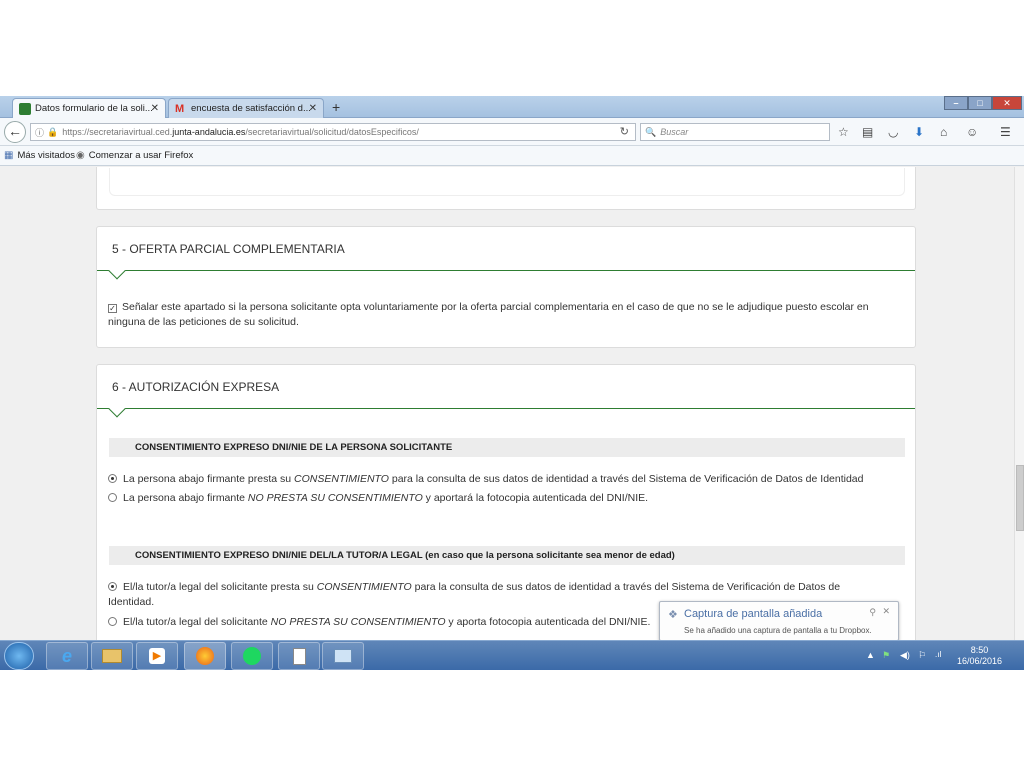 This screenshot has height=768, width=1024. I want to click on chat-icon: ☺, so click(972, 132).